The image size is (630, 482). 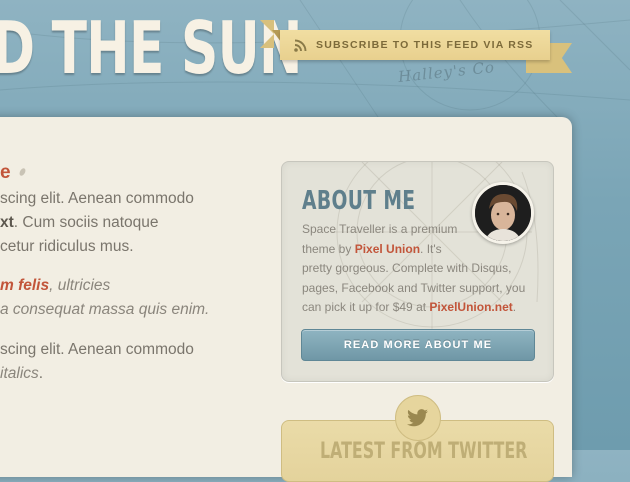 I want to click on about-text: . It's, so click(x=431, y=248).